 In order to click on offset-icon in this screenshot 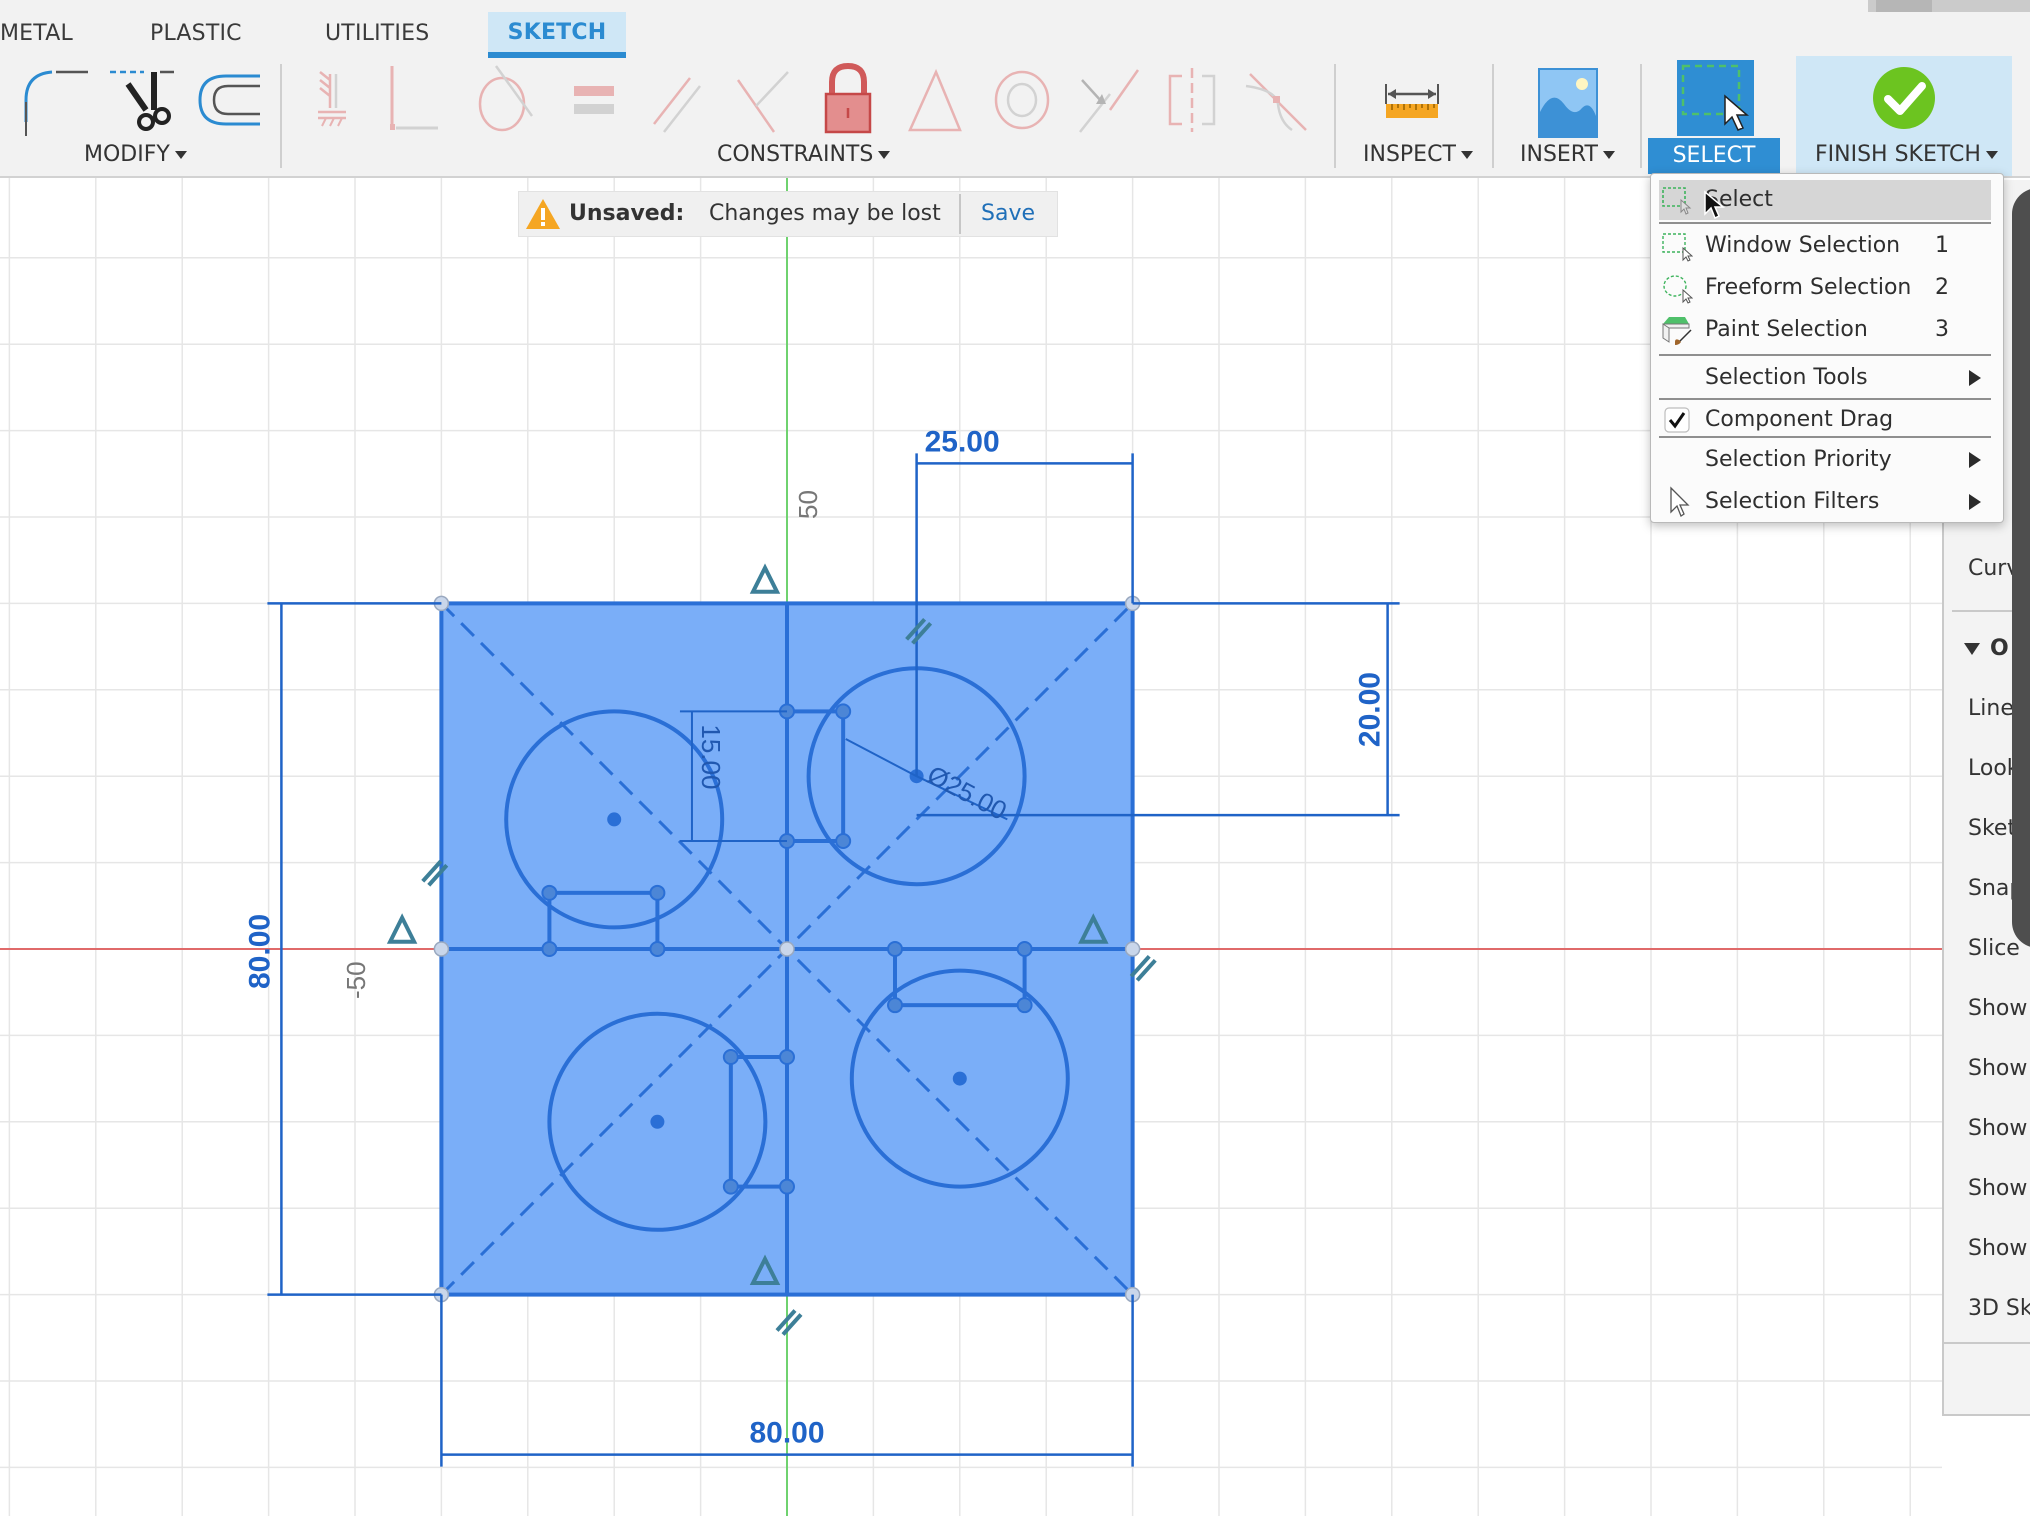, I will do `click(232, 100)`.